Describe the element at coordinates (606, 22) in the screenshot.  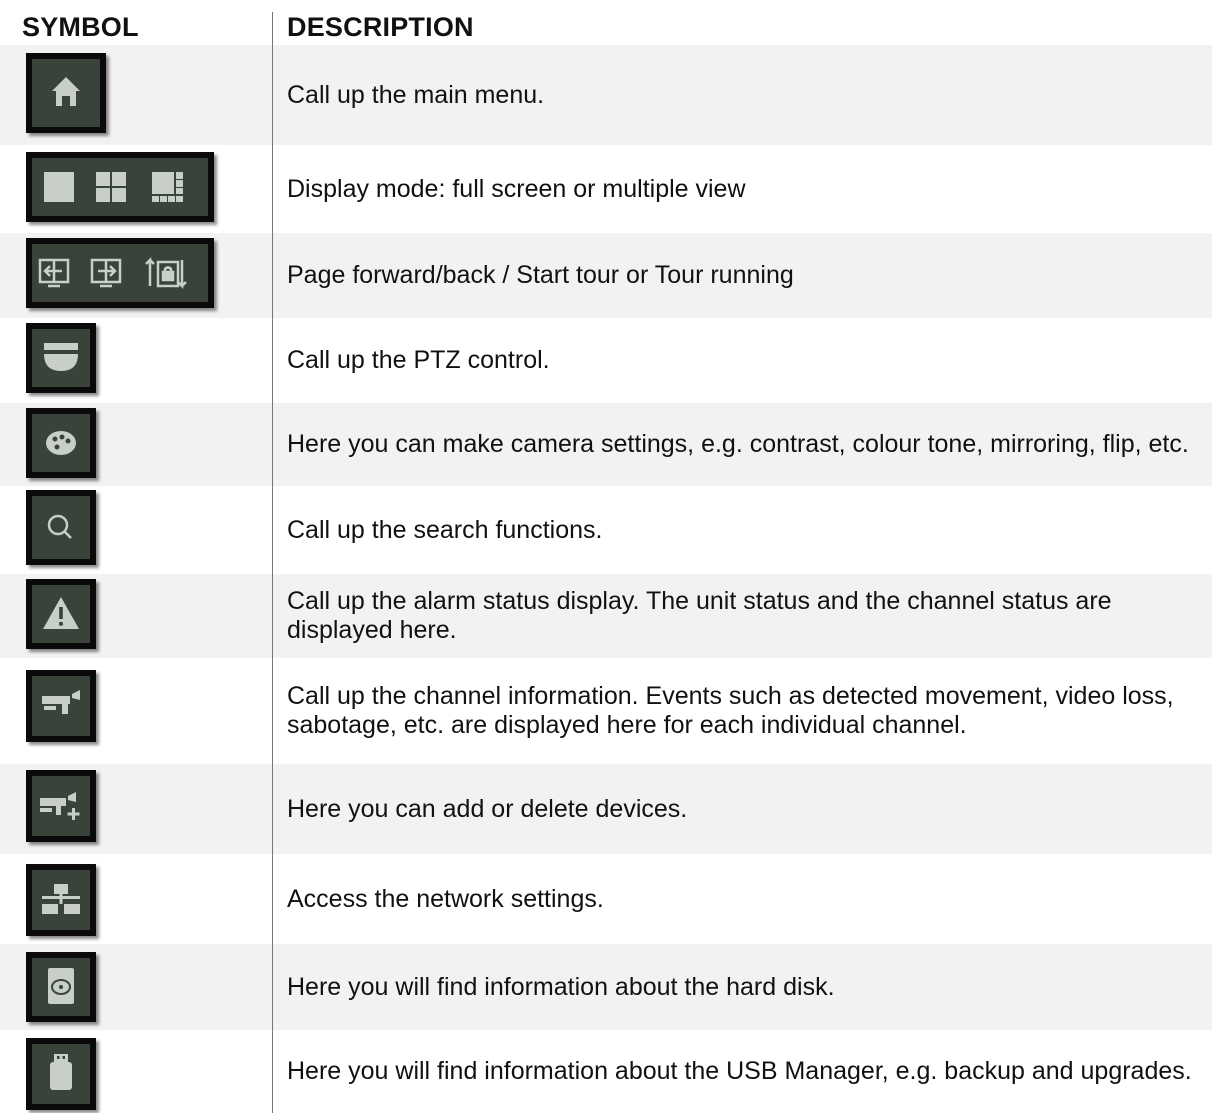
I see `table-header: SYMBOL DESCRIPTION` at that location.